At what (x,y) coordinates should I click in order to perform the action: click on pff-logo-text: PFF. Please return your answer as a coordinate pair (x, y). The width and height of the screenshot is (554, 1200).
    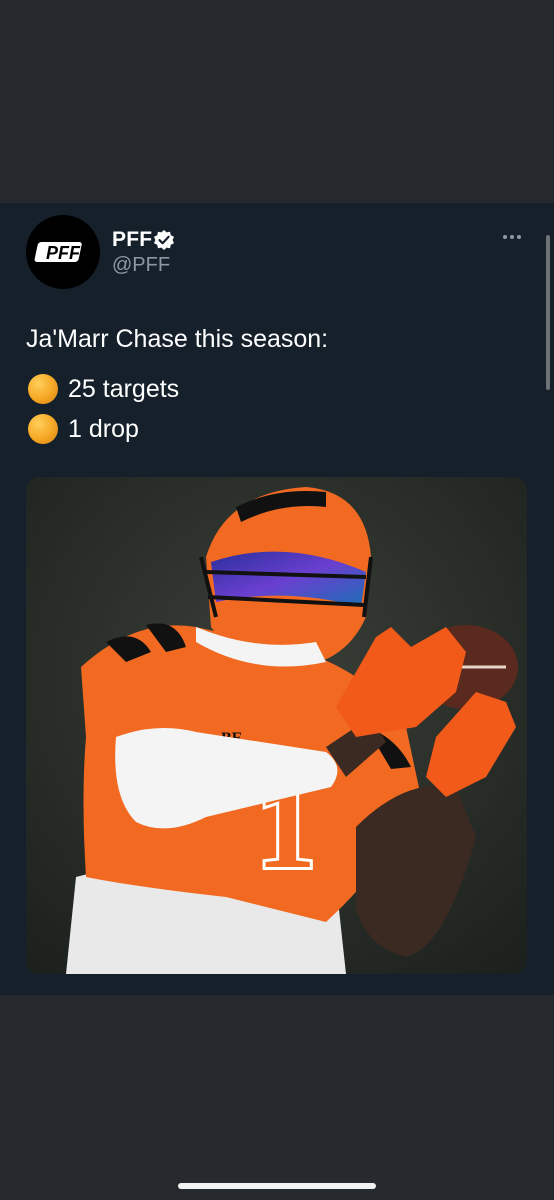
    Looking at the image, I should click on (63, 253).